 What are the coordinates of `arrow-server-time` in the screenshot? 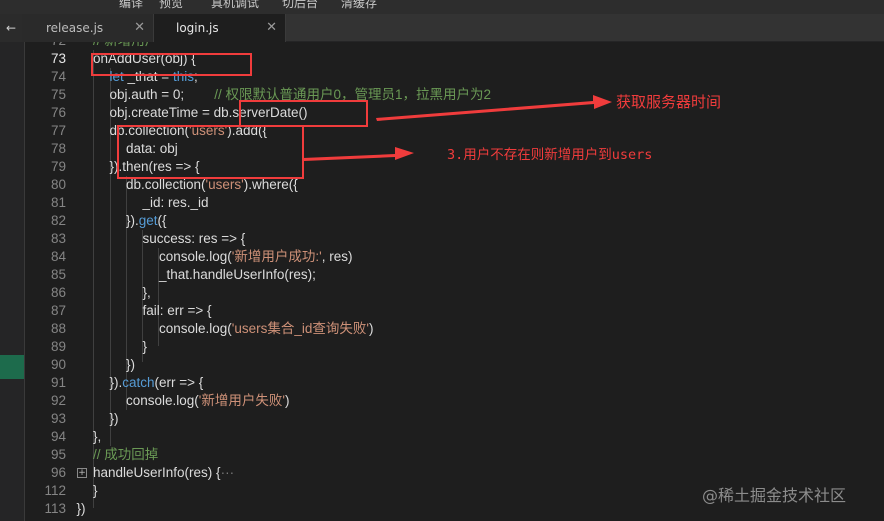 It's located at (494, 108).